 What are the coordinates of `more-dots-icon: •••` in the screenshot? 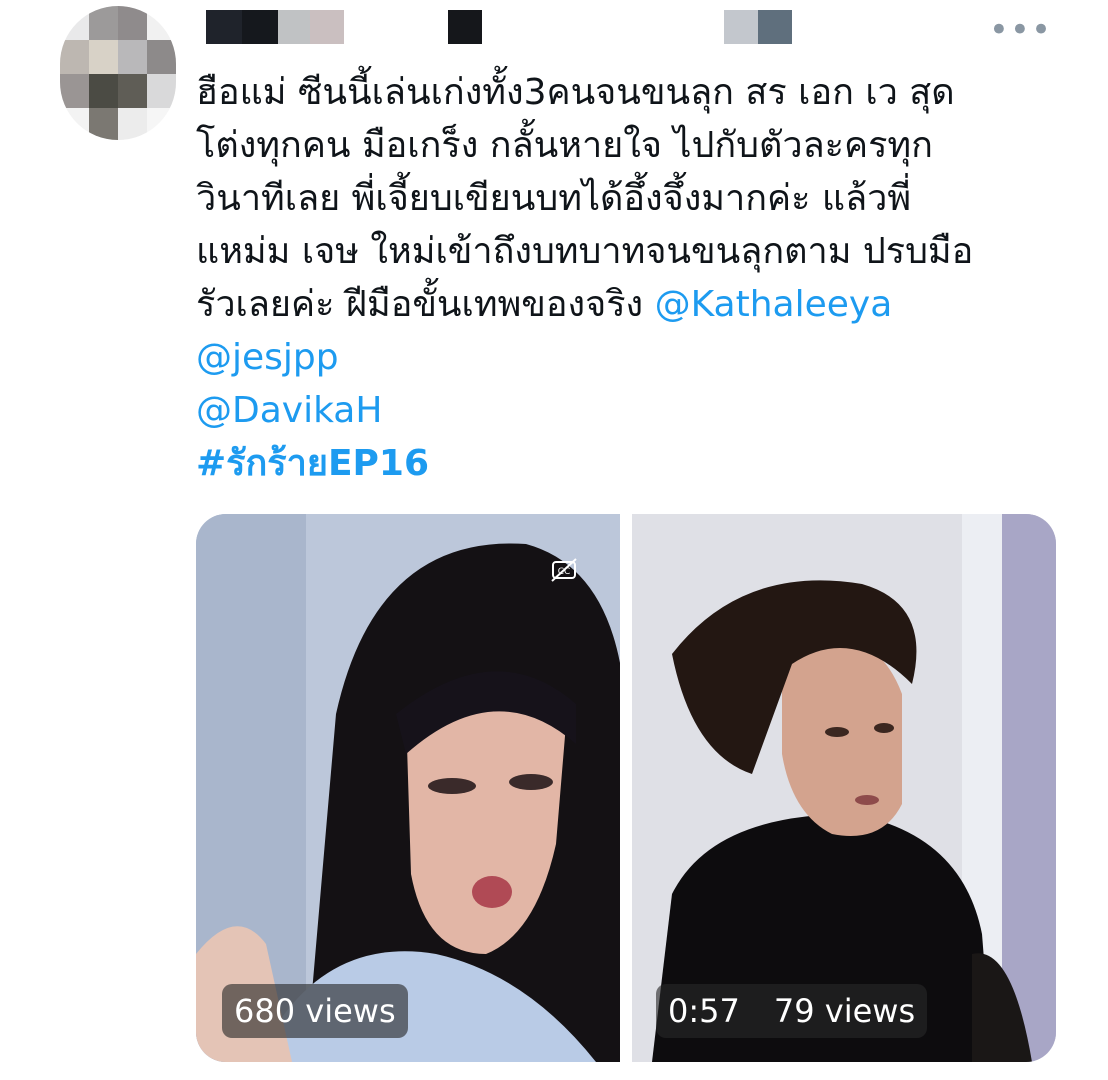 It's located at (1020, 30).